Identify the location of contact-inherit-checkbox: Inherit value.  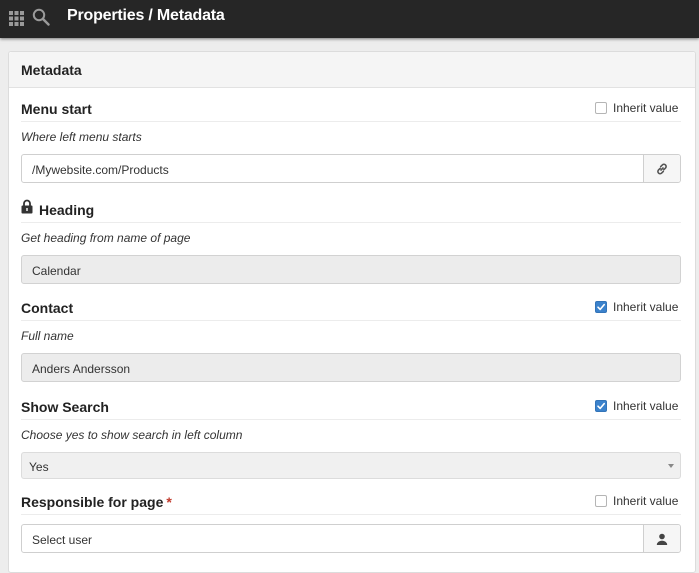
(636, 307).